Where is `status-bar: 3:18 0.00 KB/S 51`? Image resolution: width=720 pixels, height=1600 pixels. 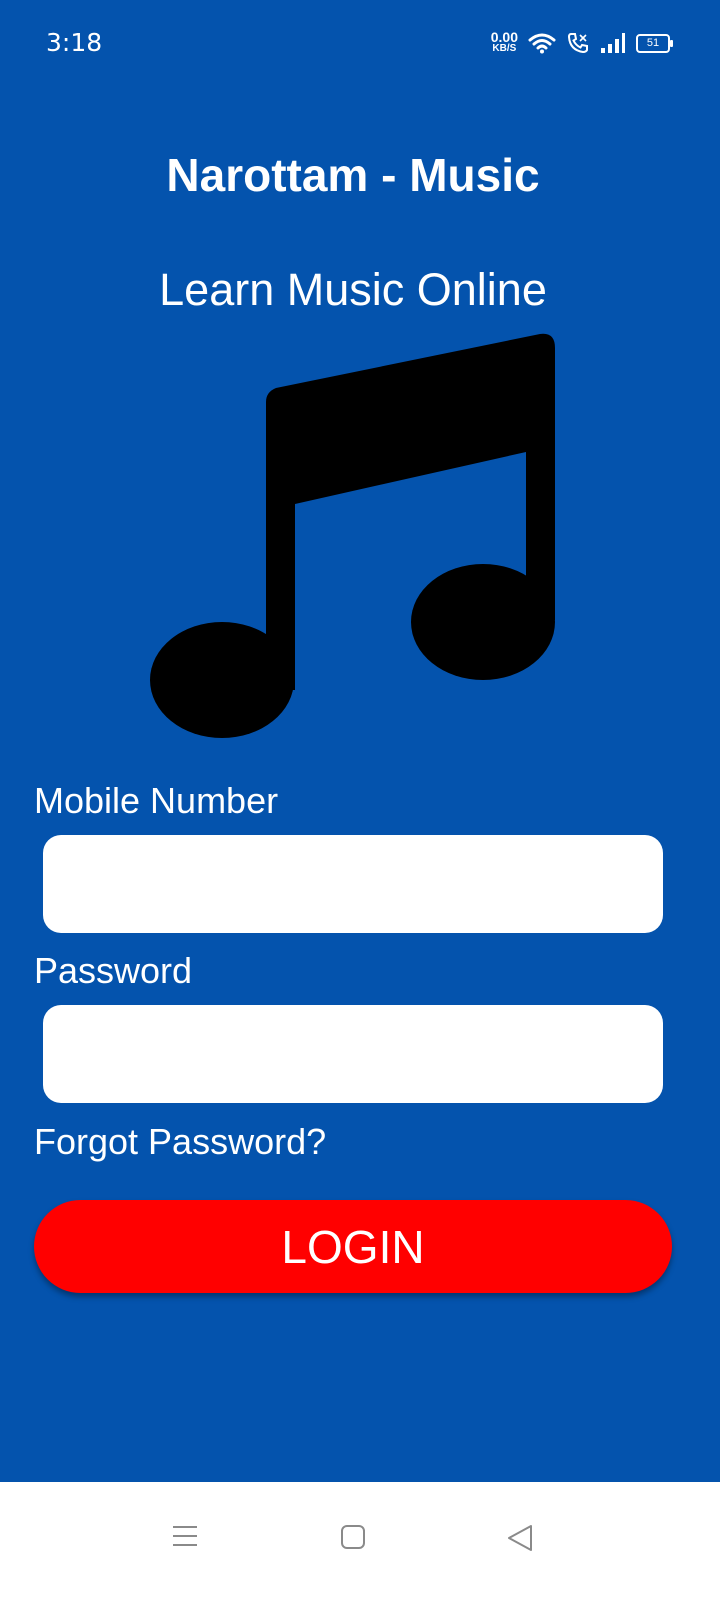
status-bar: 3:18 0.00 KB/S 51 is located at coordinates (360, 45).